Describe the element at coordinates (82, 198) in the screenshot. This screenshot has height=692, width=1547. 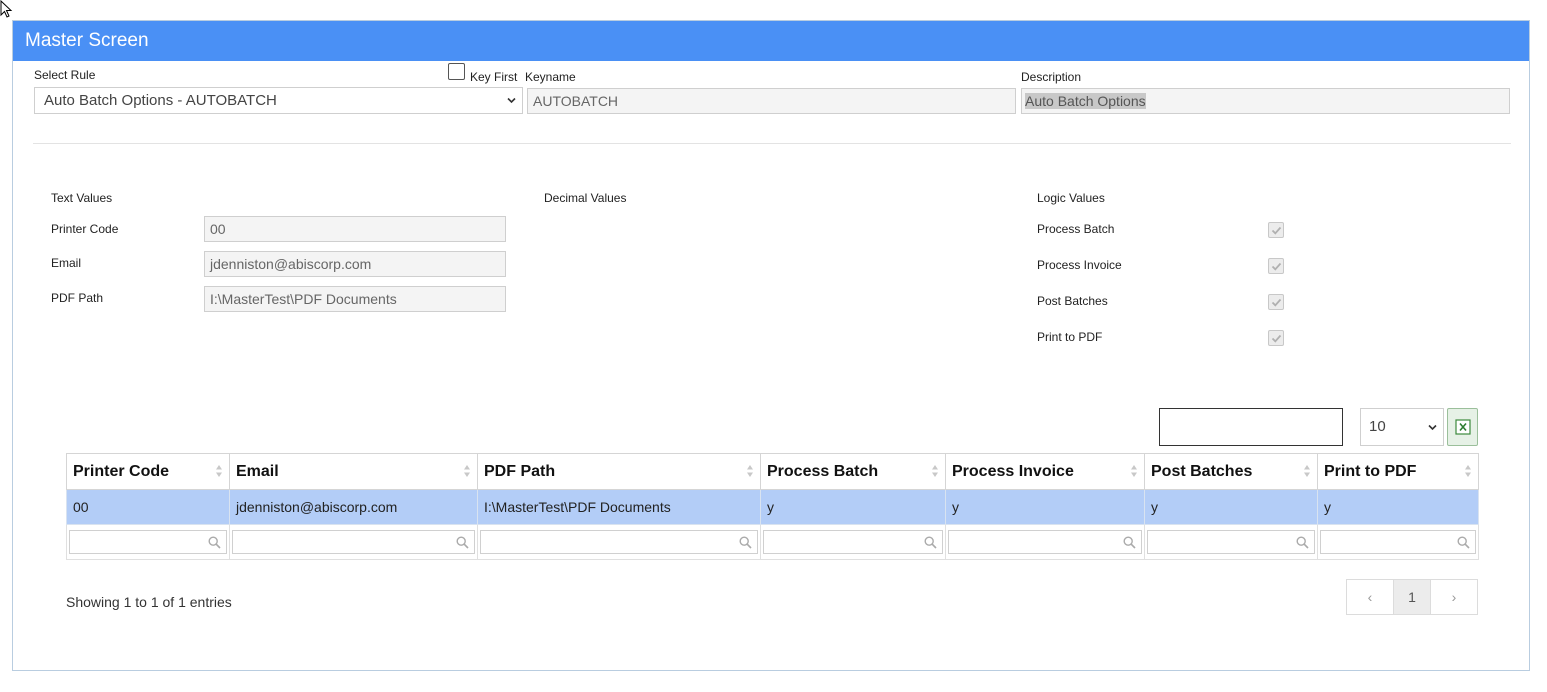
I see `text-values-label: Text Values` at that location.